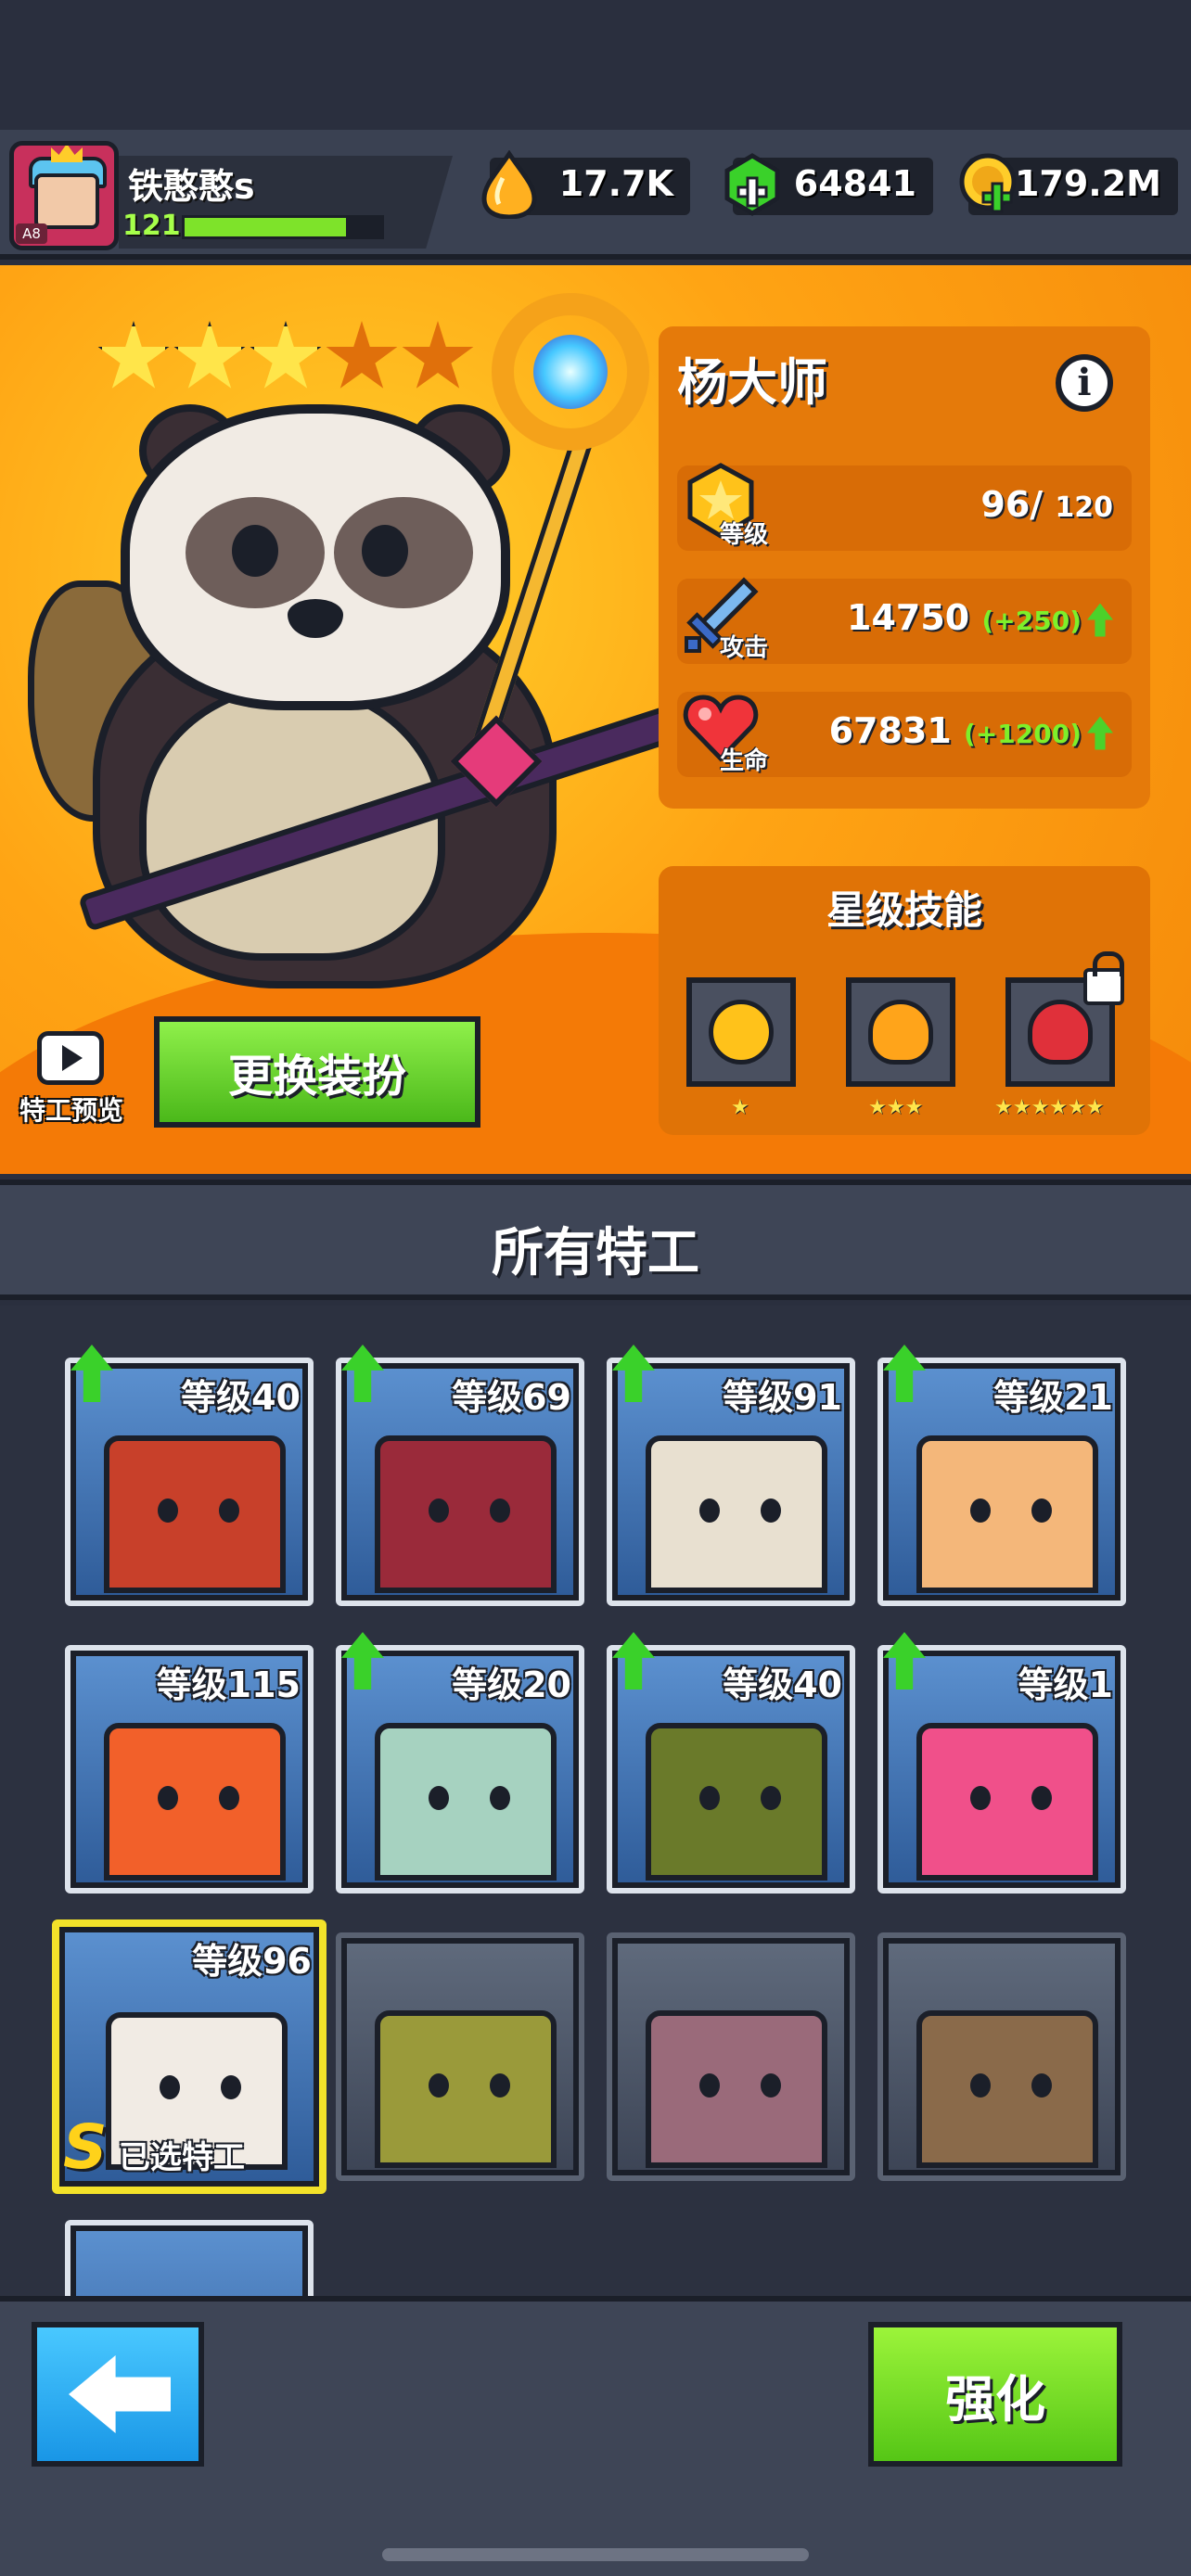 The image size is (1191, 2576). What do you see at coordinates (896, 1107) in the screenshot?
I see `skill-stars: ★★★` at bounding box center [896, 1107].